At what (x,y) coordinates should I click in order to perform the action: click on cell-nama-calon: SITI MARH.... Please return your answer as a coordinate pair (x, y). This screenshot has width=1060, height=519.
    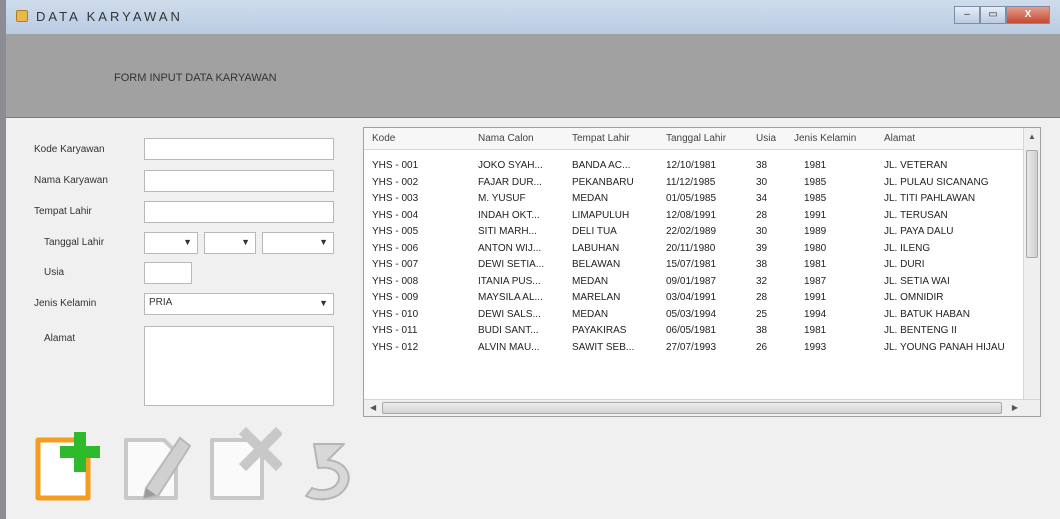
    Looking at the image, I should click on (507, 231).